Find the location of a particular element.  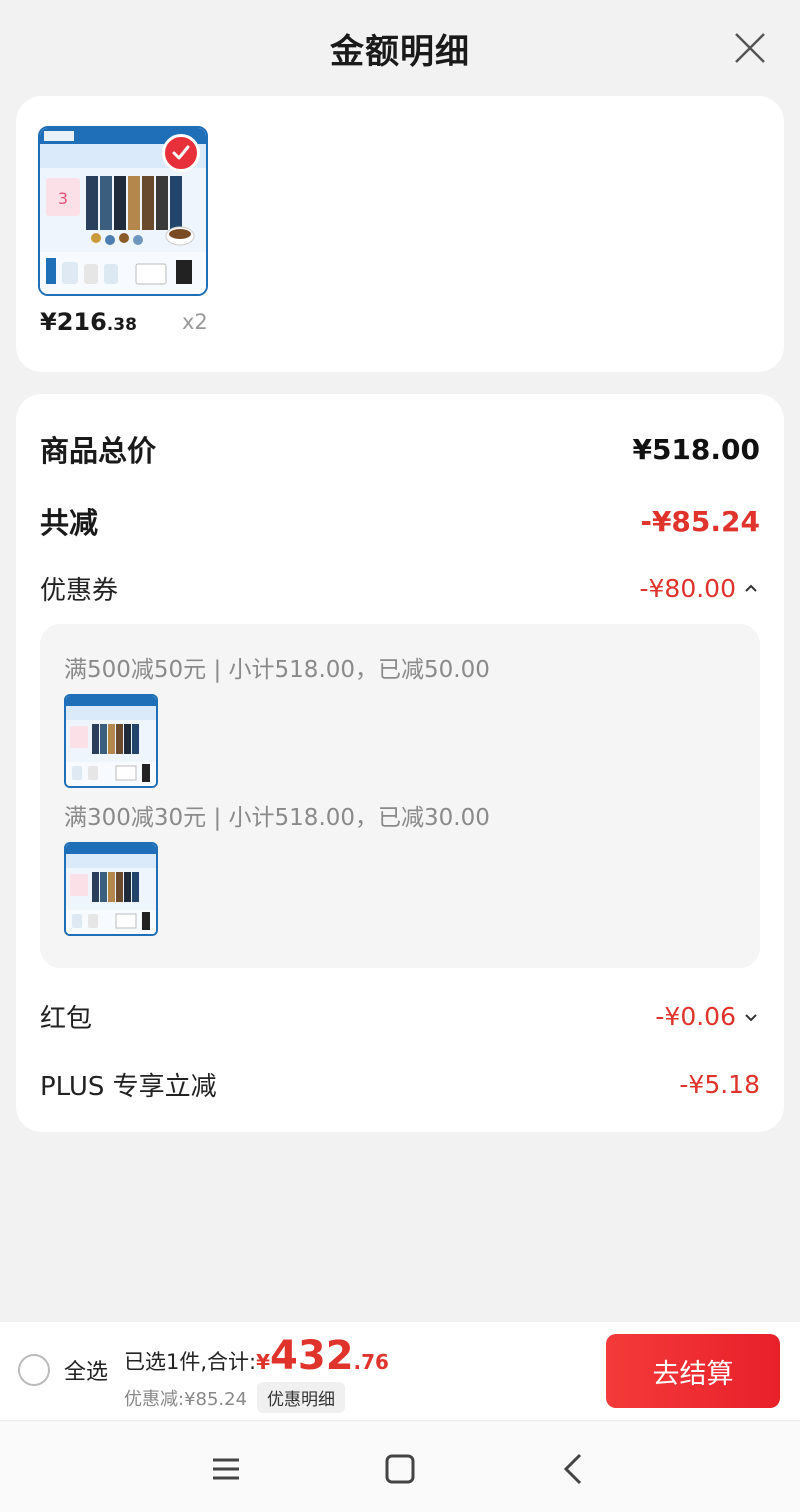

check-icon is located at coordinates (181, 152).